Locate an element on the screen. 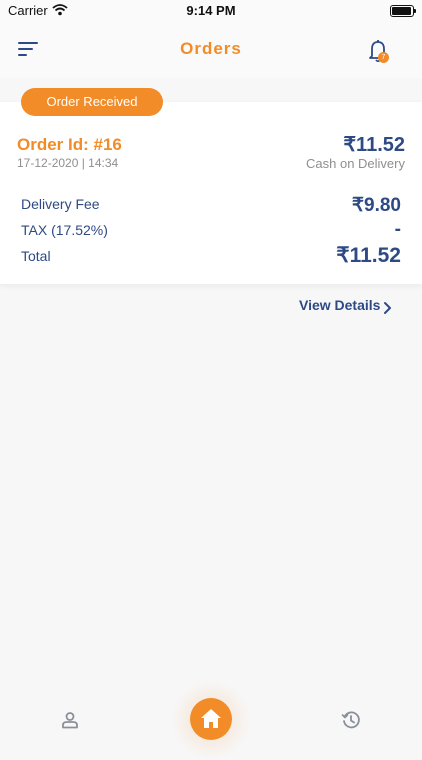 This screenshot has height=760, width=422. total-value: ₹11.52 is located at coordinates (368, 255).